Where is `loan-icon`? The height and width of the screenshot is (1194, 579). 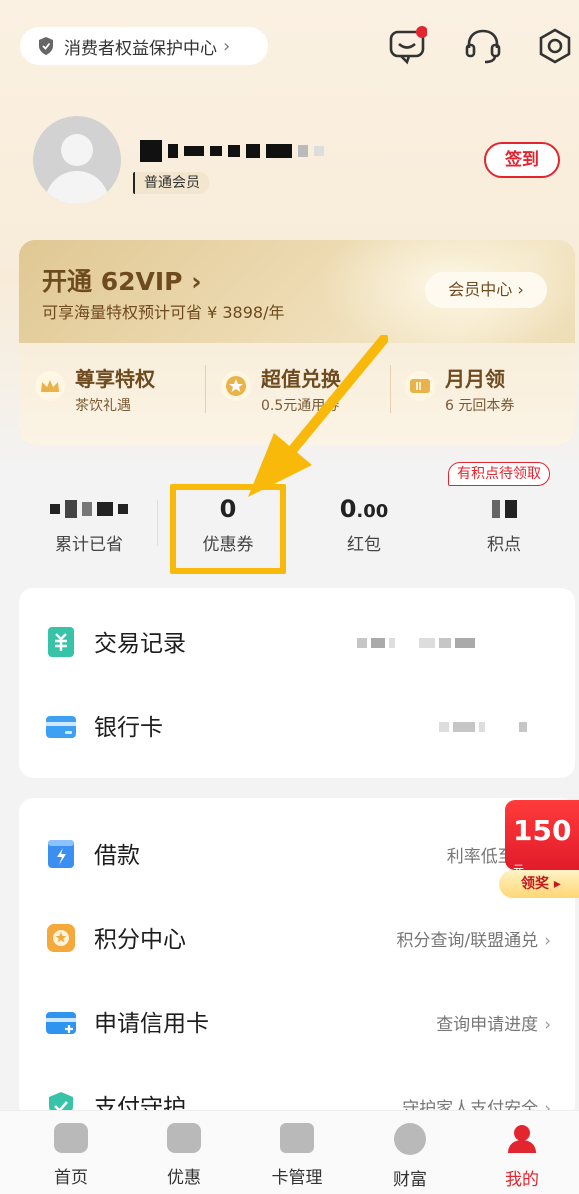
loan-icon is located at coordinates (61, 854).